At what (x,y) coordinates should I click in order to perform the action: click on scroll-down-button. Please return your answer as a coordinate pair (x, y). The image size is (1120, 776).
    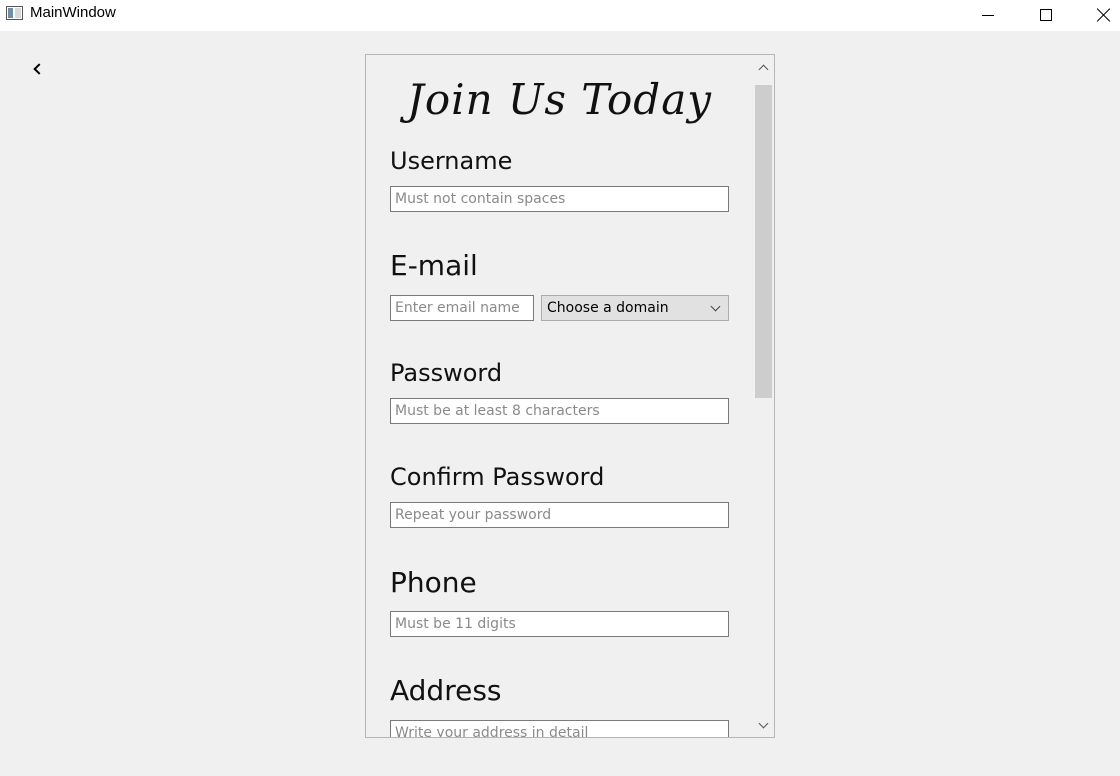
    Looking at the image, I should click on (763, 725).